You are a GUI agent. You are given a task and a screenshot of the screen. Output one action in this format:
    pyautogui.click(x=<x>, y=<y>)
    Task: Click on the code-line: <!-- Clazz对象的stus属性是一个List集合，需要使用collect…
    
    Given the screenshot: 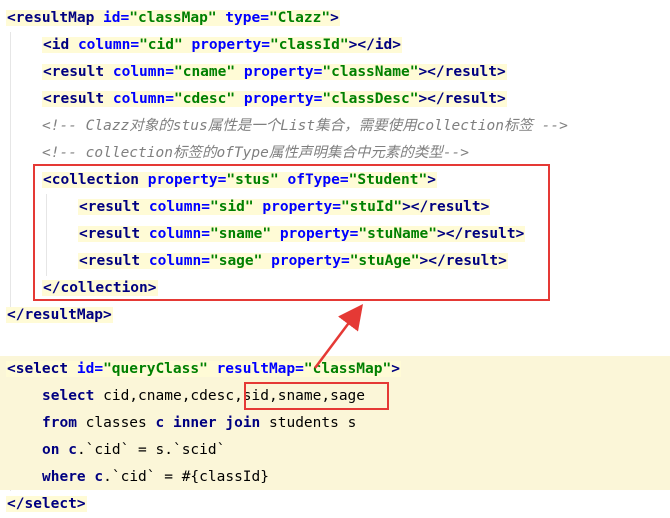 What is the action you would take?
    pyautogui.click(x=305, y=126)
    